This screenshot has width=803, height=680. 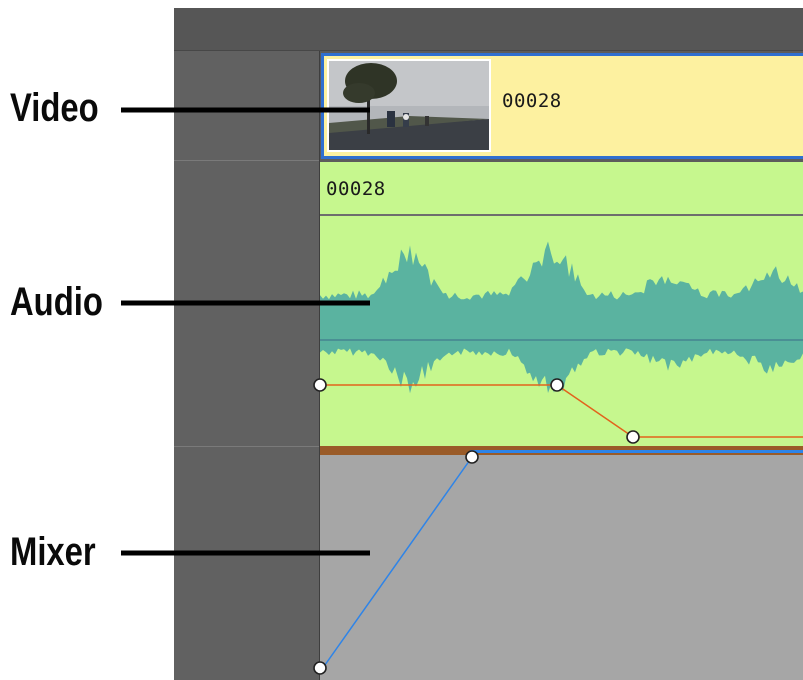 I want to click on callout-mixer: Mixer, so click(x=53, y=552).